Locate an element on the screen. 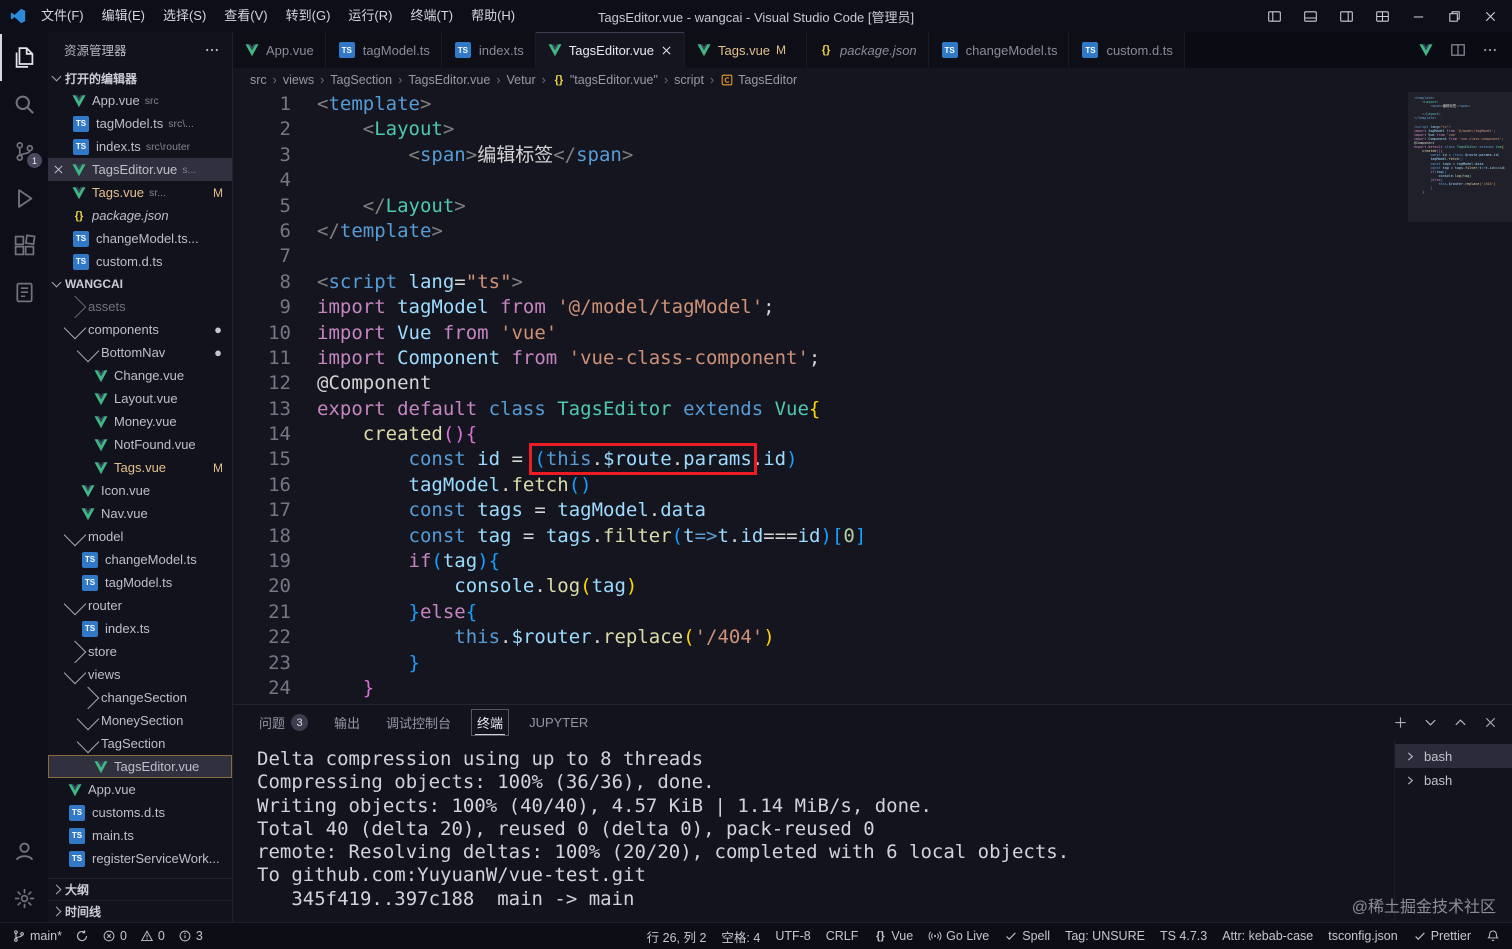  section-outline: 大纲 is located at coordinates (140, 889).